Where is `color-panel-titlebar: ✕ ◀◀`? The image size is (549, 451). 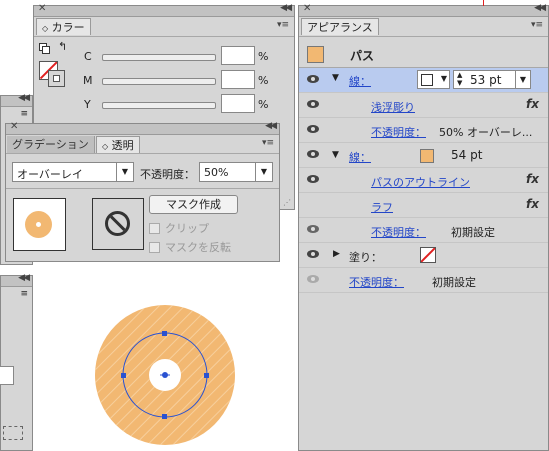
color-panel-titlebar: ✕ ◀◀ is located at coordinates (164, 10).